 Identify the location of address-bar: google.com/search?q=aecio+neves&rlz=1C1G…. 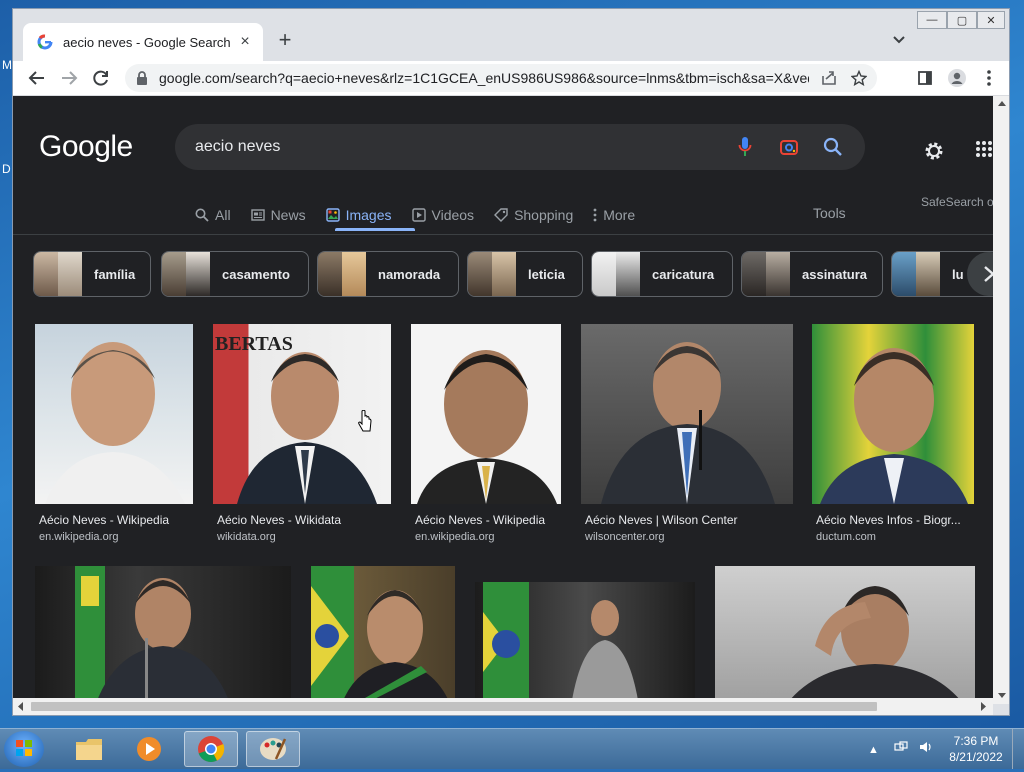
(501, 78).